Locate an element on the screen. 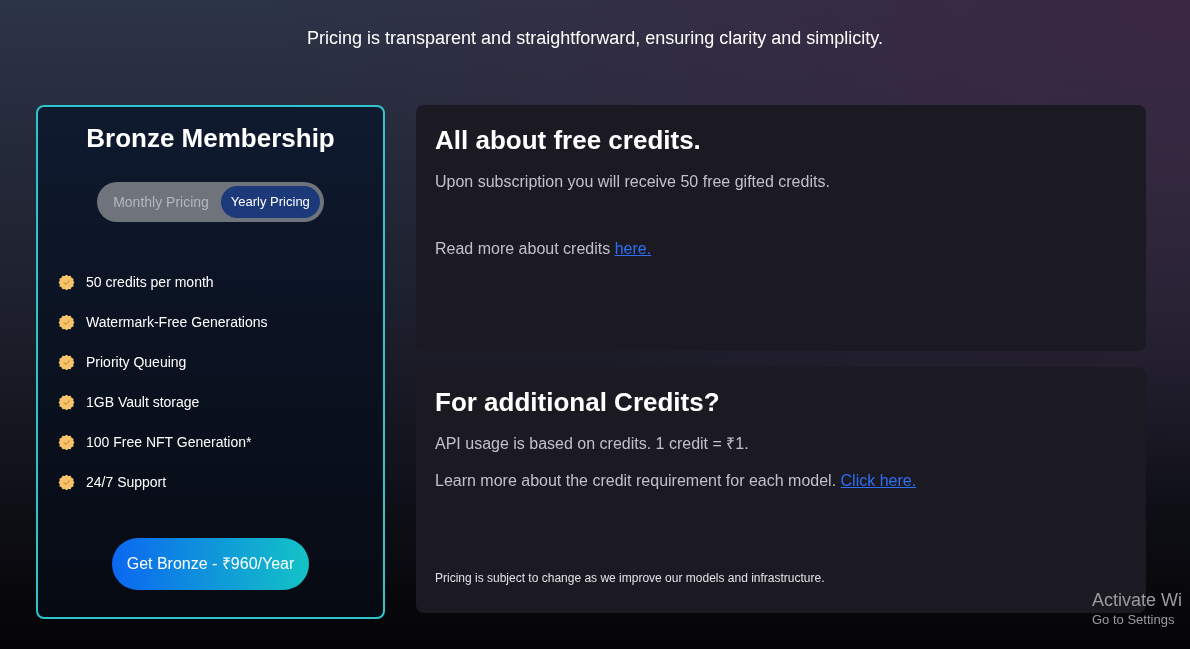  body-text: Upon subscription you will receive 50 free gifted credits. is located at coordinates (633, 182).